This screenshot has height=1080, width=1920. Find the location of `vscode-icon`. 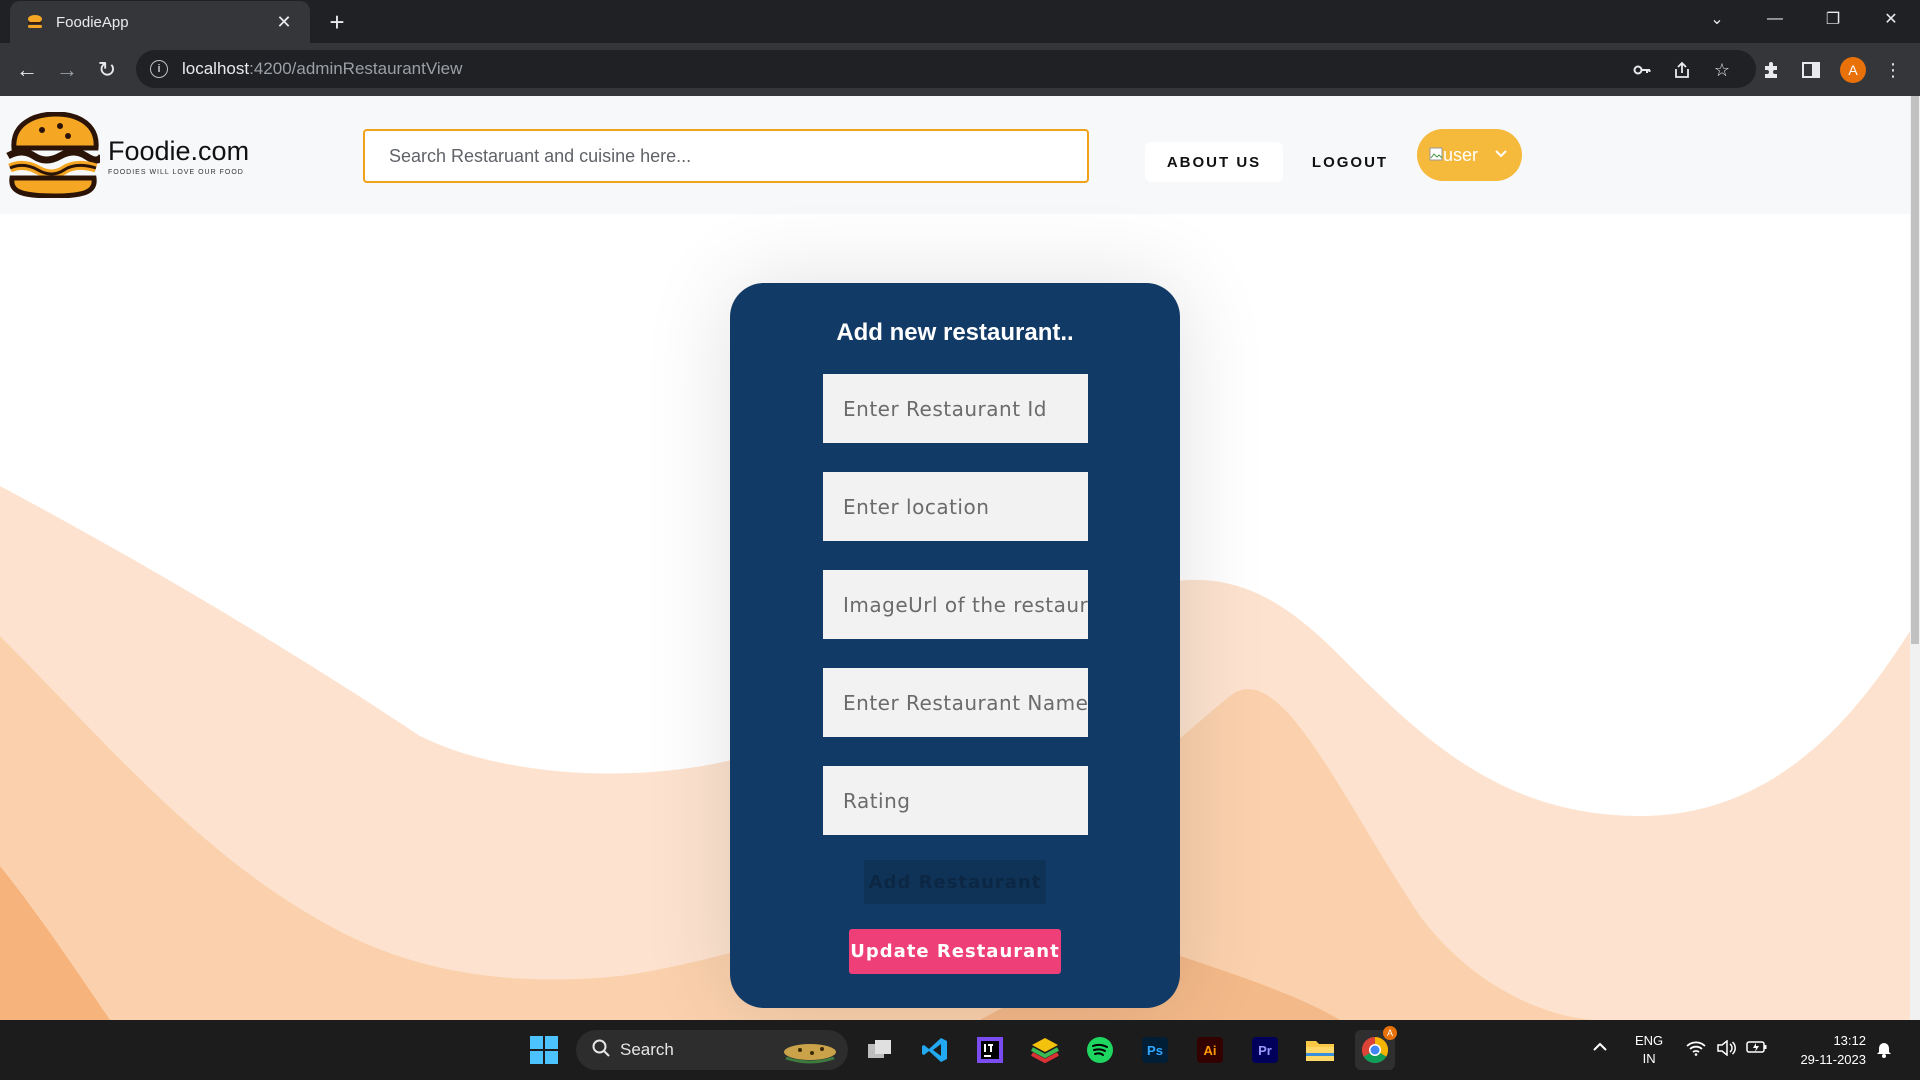

vscode-icon is located at coordinates (935, 1050).